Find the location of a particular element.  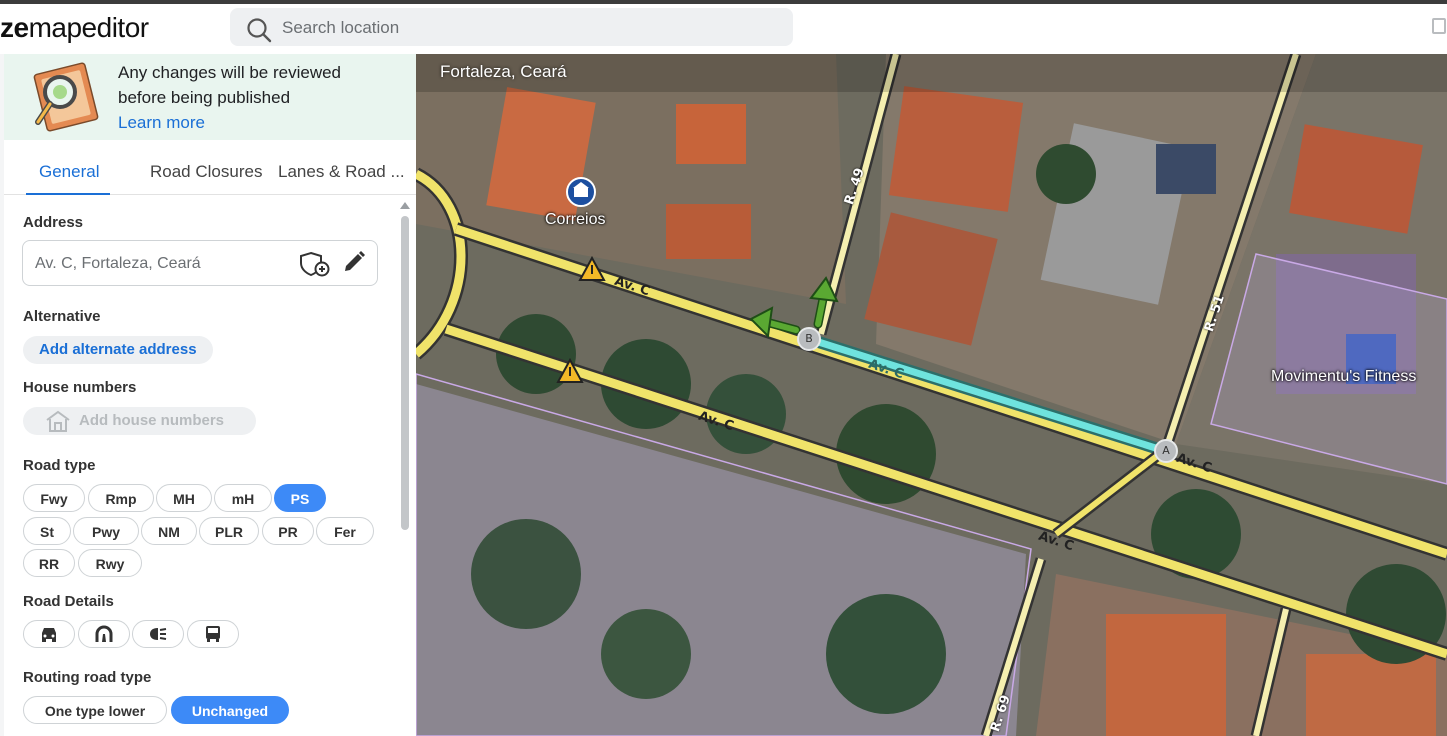

address-field is located at coordinates (200, 263).